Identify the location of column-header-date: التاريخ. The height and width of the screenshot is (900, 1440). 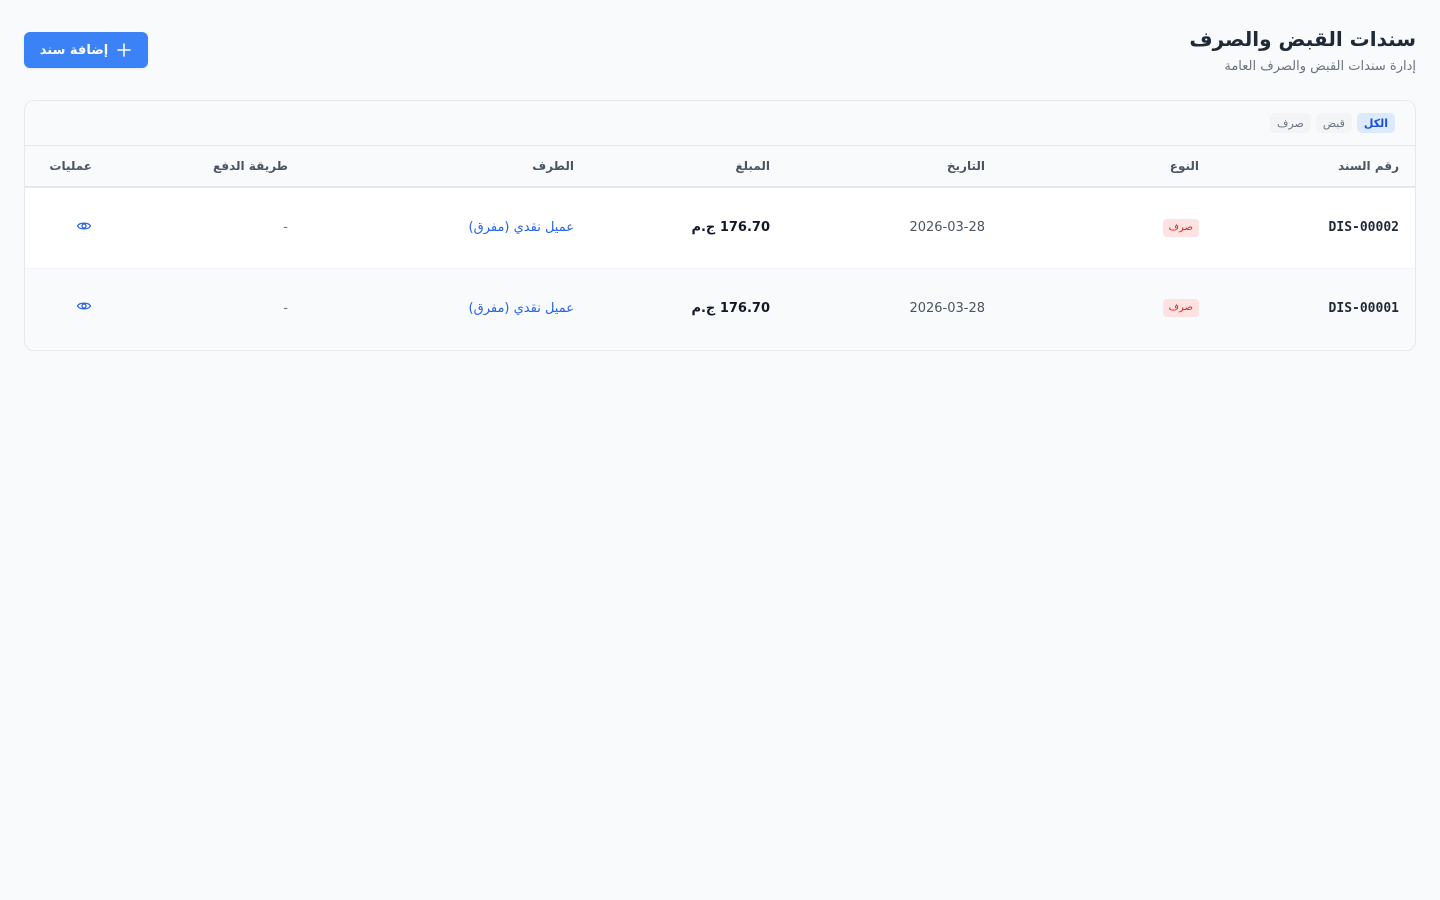
(965, 166).